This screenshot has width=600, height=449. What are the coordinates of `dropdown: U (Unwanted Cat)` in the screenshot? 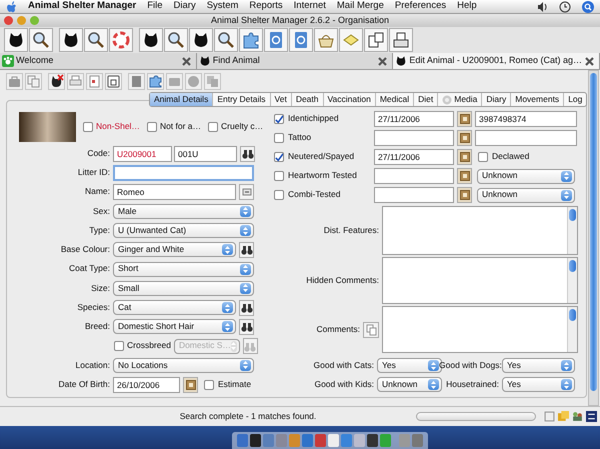 It's located at (183, 230).